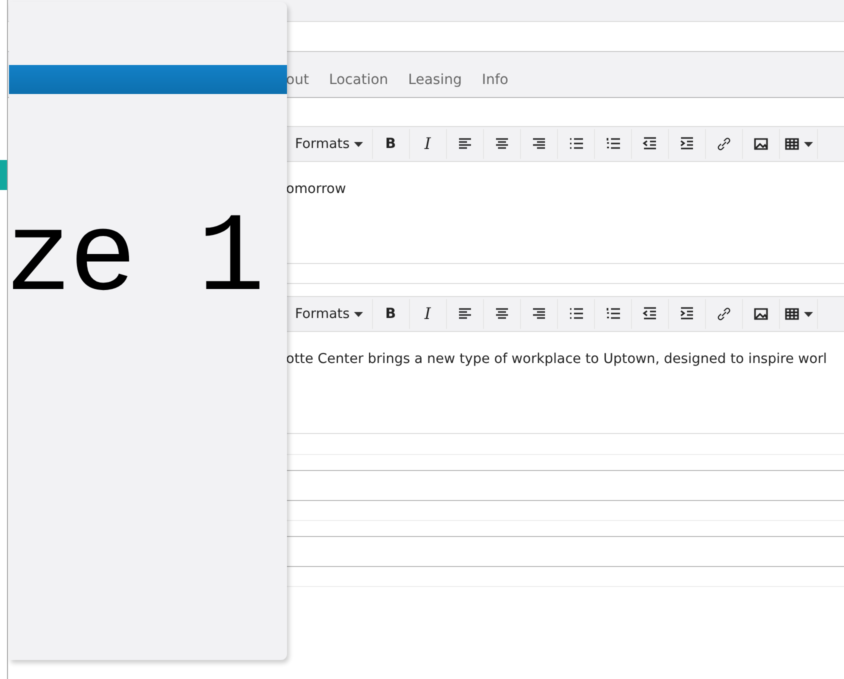 The height and width of the screenshot is (679, 844). Describe the element at coordinates (358, 80) in the screenshot. I see `tab: Location` at that location.